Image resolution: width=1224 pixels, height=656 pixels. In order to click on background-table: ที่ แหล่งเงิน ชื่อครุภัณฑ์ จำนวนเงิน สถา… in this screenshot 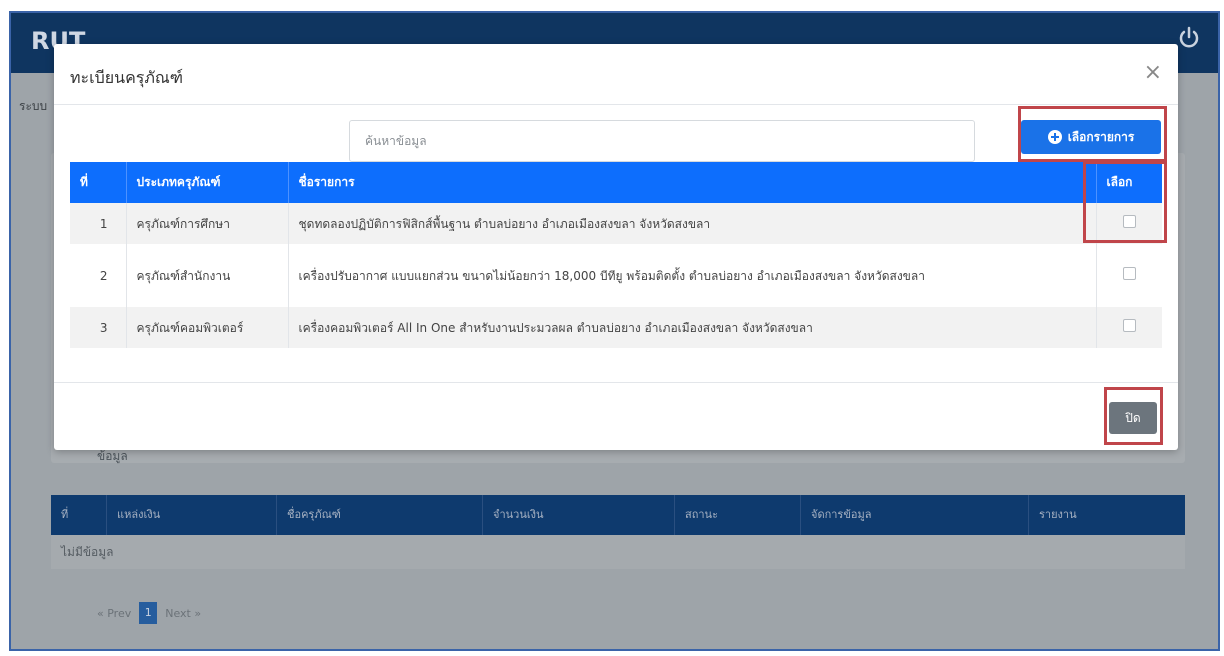, I will do `click(618, 532)`.